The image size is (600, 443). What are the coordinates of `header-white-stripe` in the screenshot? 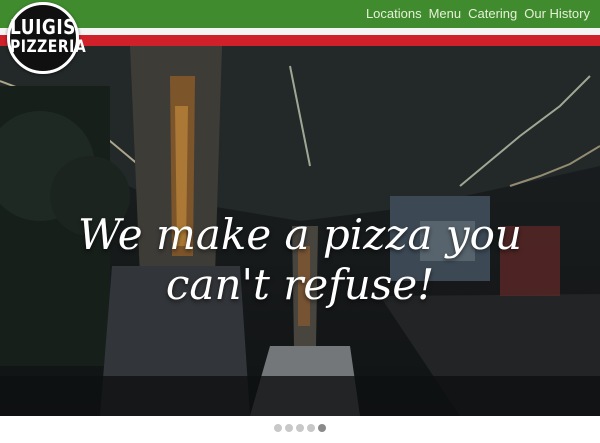 It's located at (300, 31).